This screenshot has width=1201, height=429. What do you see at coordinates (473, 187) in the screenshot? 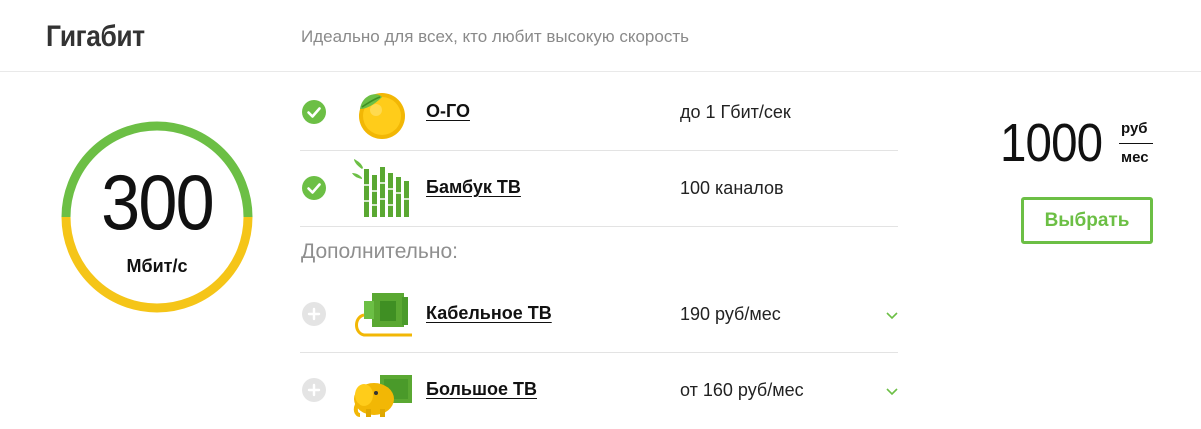
I see `service-name-bamboo-tv: Бамбук ТВ` at bounding box center [473, 187].